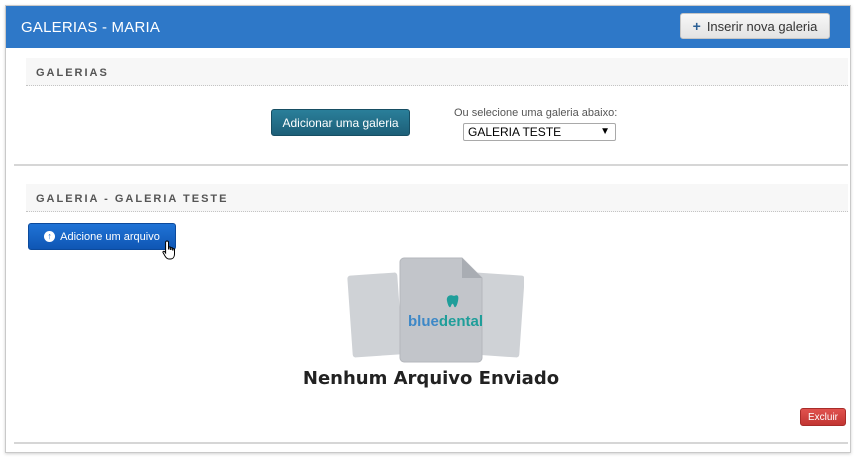 The image size is (861, 458). I want to click on gallery-select: GALERIA TESTE ▼, so click(539, 132).